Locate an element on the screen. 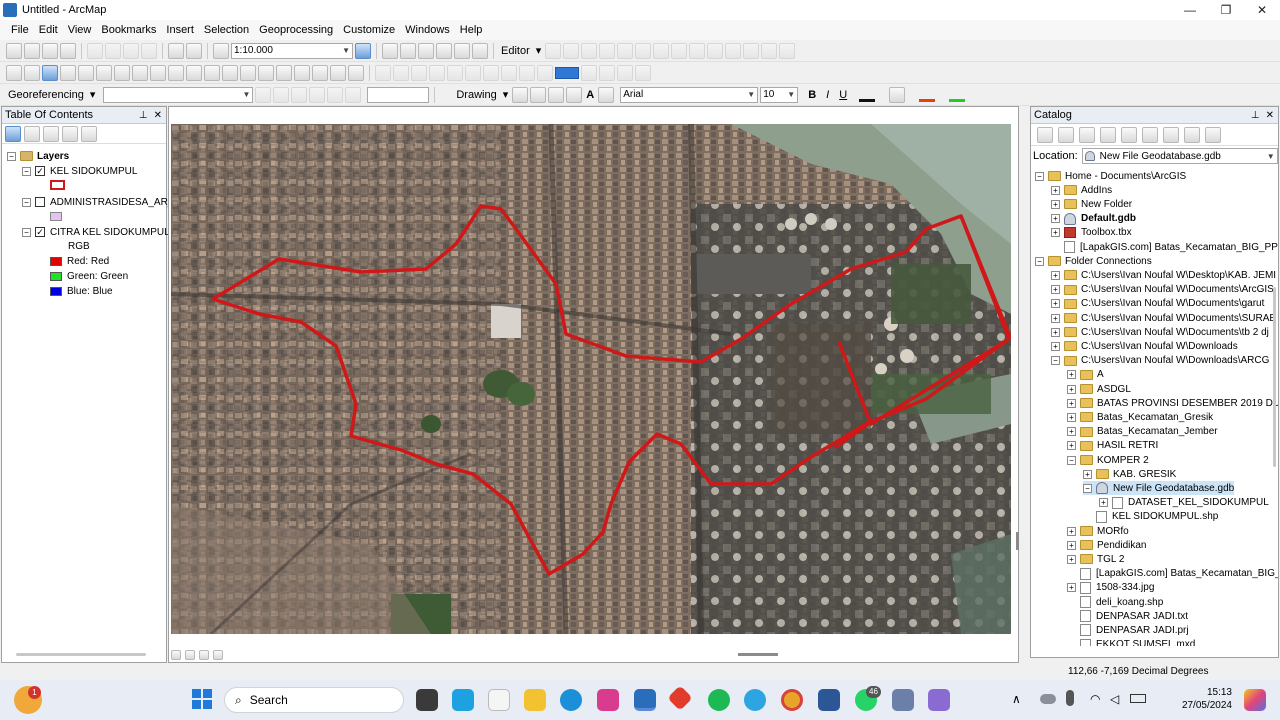  layer-citra: − ✓ CITRA KEL SIDOKUMPUL. is located at coordinates (97, 232).